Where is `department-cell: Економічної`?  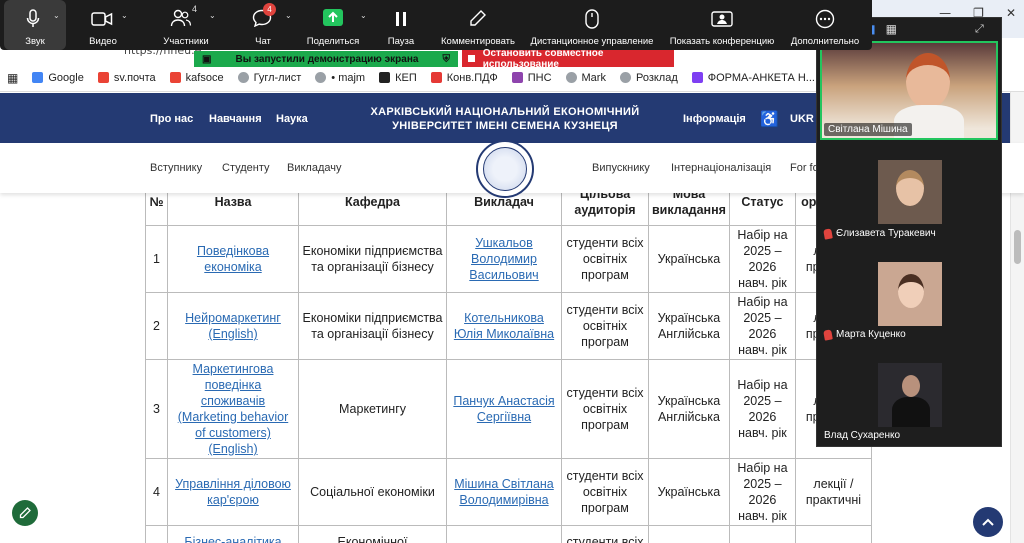
department-cell: Економічної is located at coordinates (372, 534).